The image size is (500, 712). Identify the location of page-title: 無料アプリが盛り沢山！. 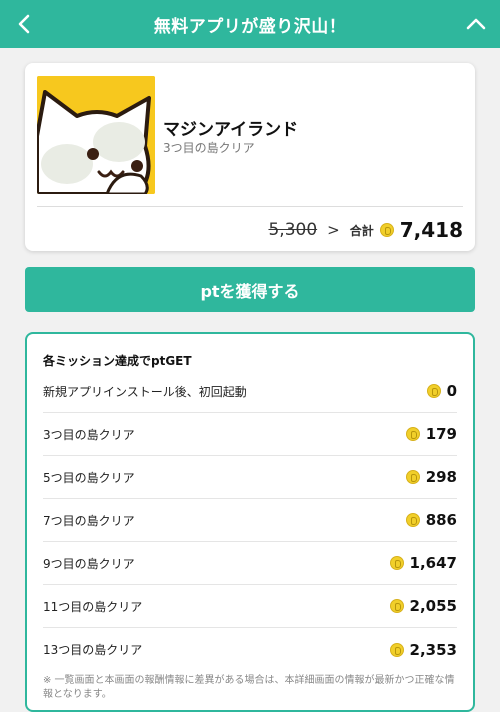
(250, 26).